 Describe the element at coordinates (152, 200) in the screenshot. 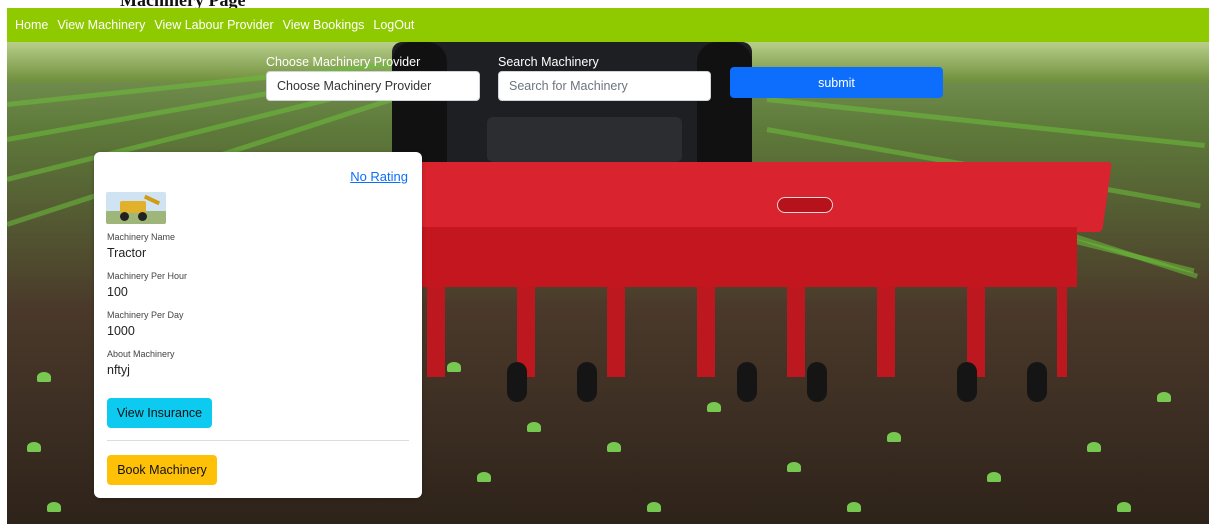

I see `loader-arm` at that location.